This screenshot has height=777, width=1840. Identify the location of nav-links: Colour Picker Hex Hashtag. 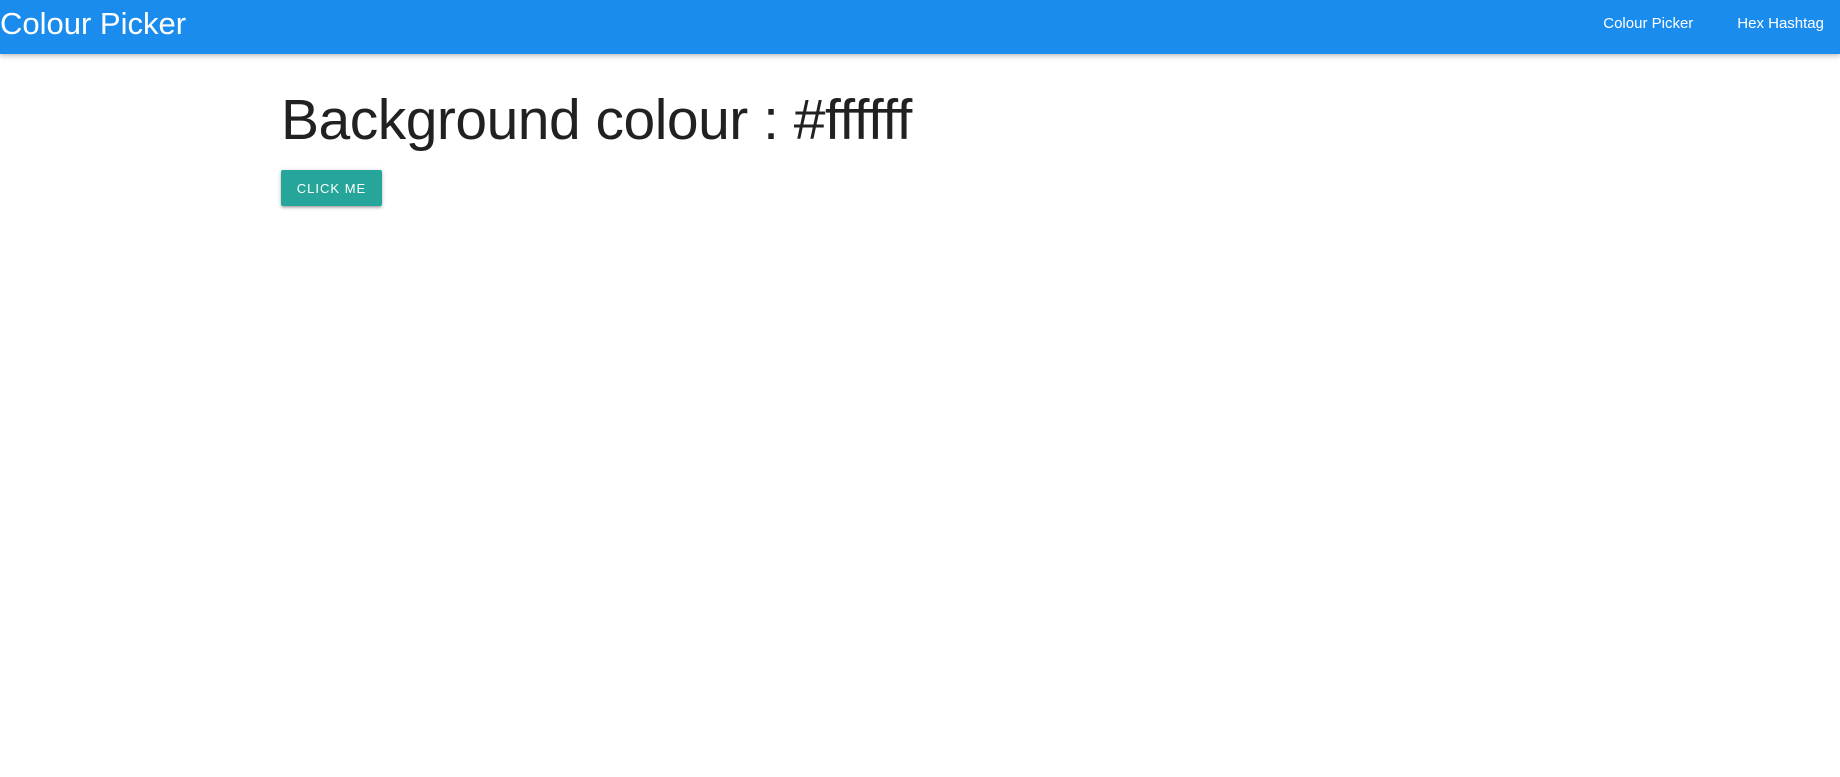
(1713, 23).